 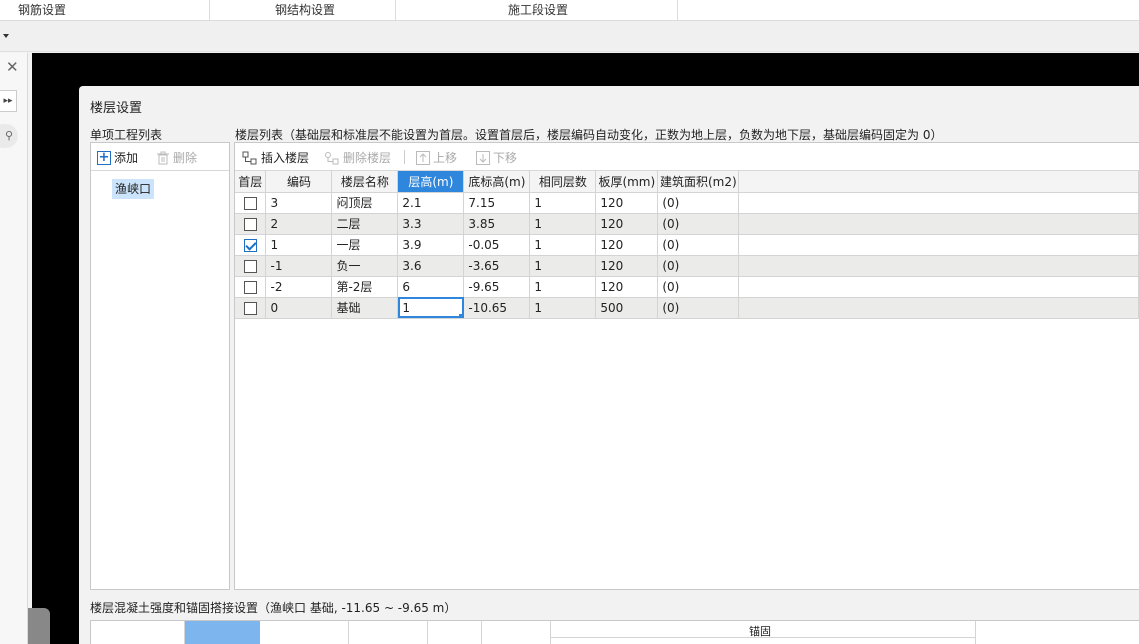 I want to click on col-header-height: 层高(m), so click(x=431, y=182).